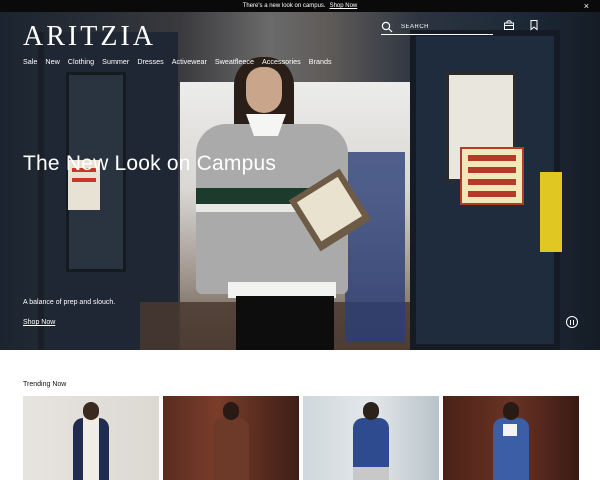  I want to click on product-card-brown-hoodie, so click(231, 438).